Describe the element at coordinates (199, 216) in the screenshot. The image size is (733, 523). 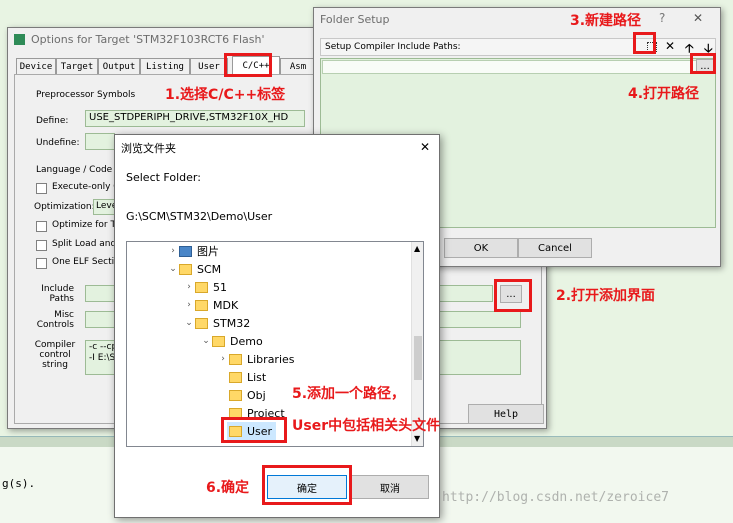
I see `selected-path: G:\SCM\STM32\Demo\User` at that location.